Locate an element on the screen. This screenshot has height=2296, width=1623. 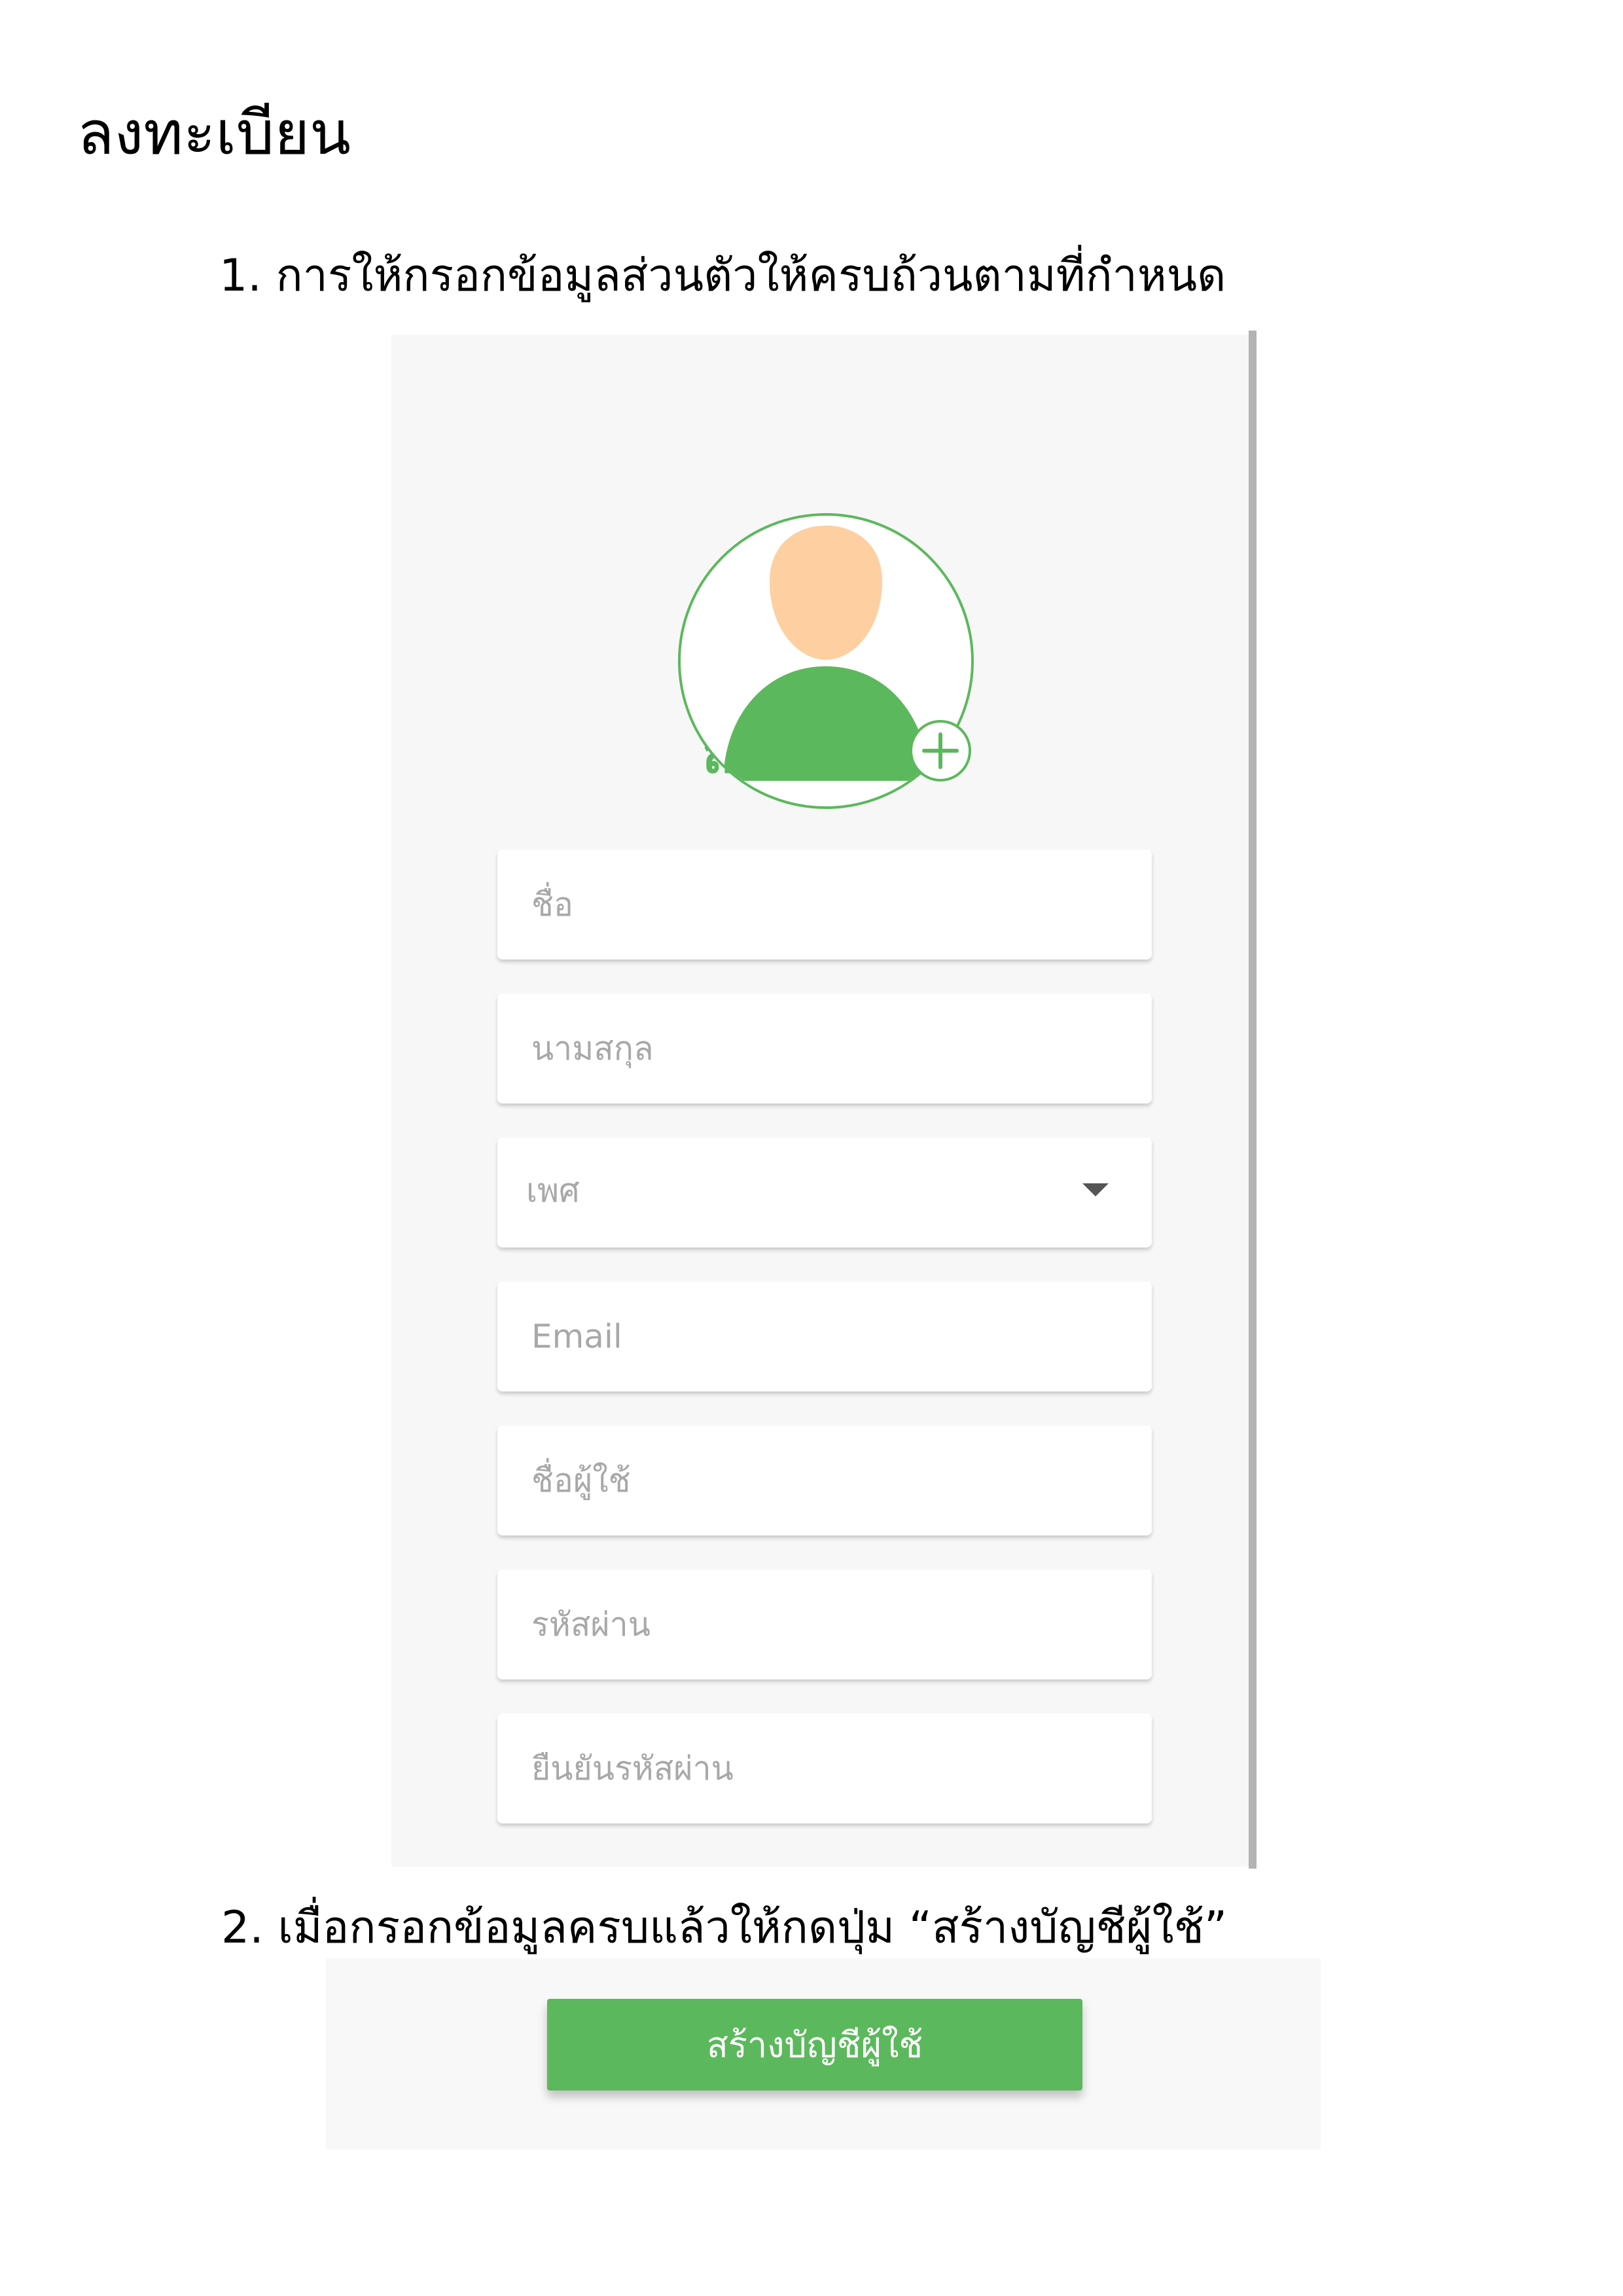
plus-circle-icon is located at coordinates (940, 750).